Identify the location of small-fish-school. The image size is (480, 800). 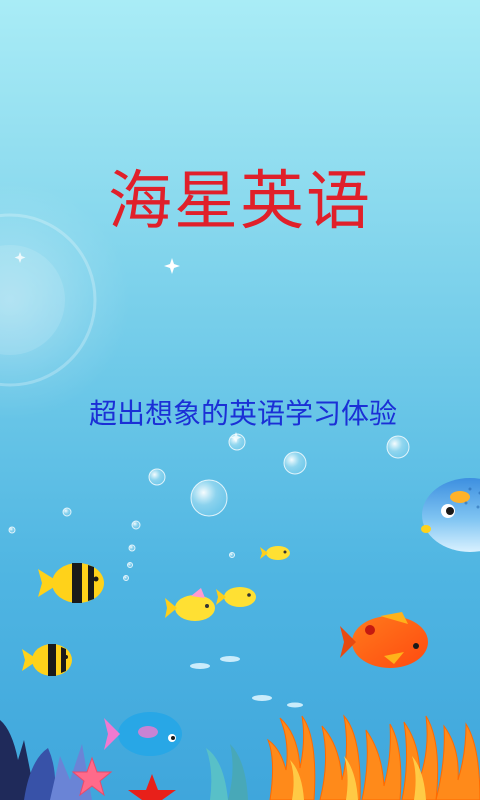
(246, 682).